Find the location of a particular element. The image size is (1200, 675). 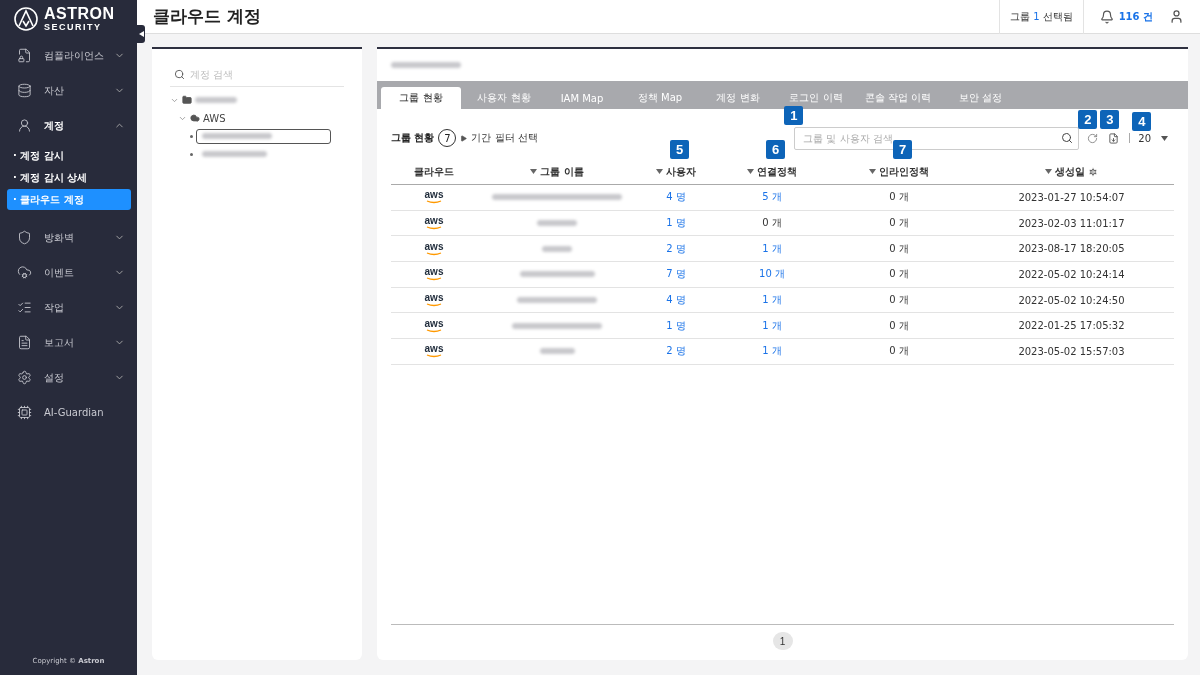

collapse-handle is located at coordinates (141, 34).